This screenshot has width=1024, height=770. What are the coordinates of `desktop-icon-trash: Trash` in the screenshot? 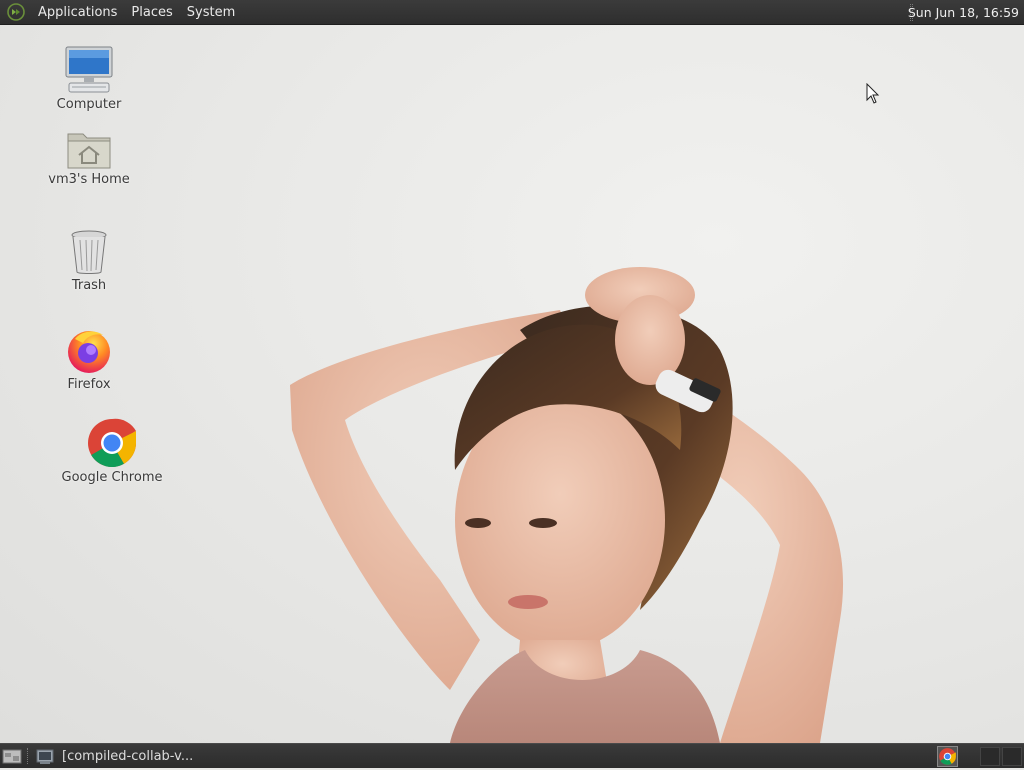 It's located at (89, 261).